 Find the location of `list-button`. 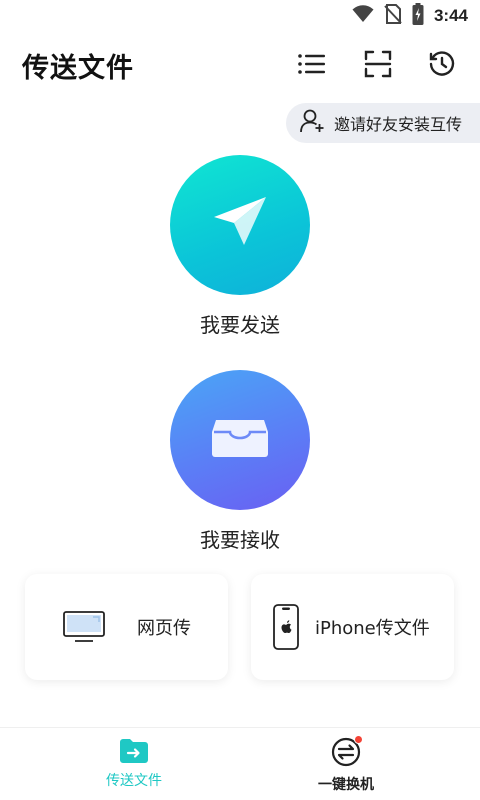

list-button is located at coordinates (312, 66).